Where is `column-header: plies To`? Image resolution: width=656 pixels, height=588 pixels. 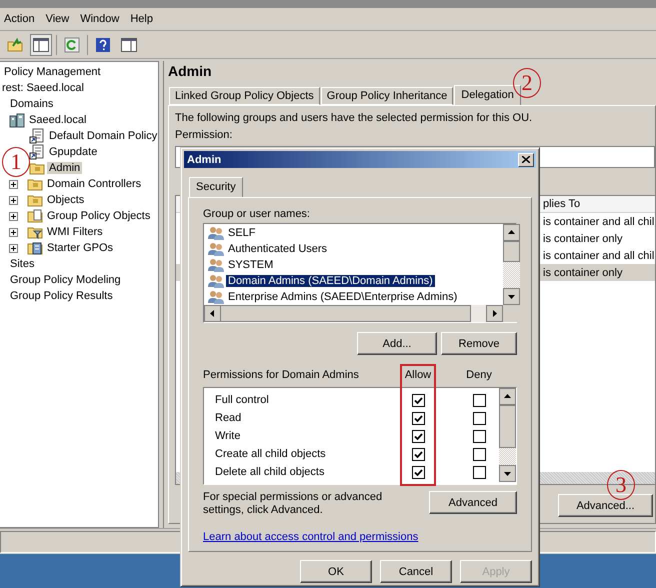 column-header: plies To is located at coordinates (561, 204).